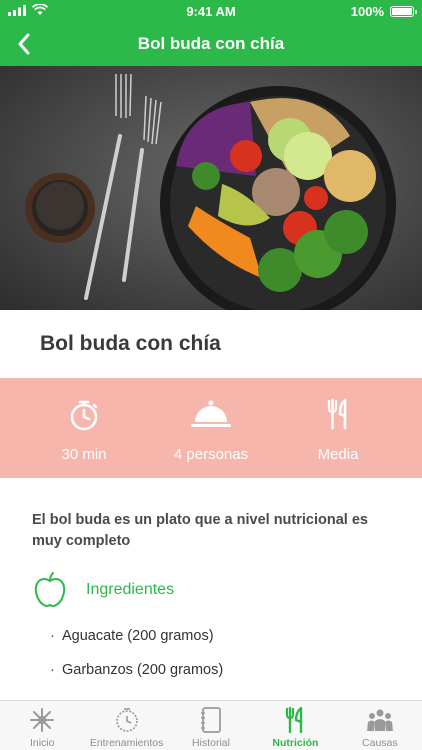 The image size is (422, 750). Describe the element at coordinates (130, 589) in the screenshot. I see `ingredients-title: Ingredientes` at that location.